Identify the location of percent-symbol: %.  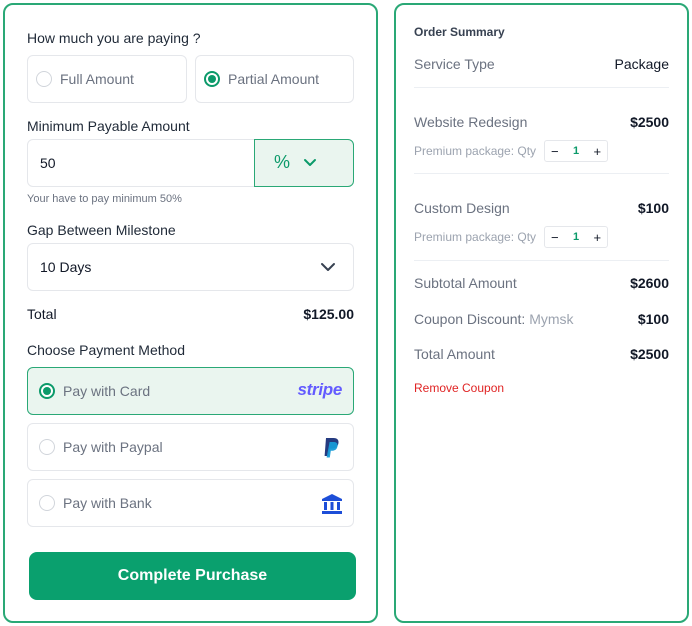
(282, 162).